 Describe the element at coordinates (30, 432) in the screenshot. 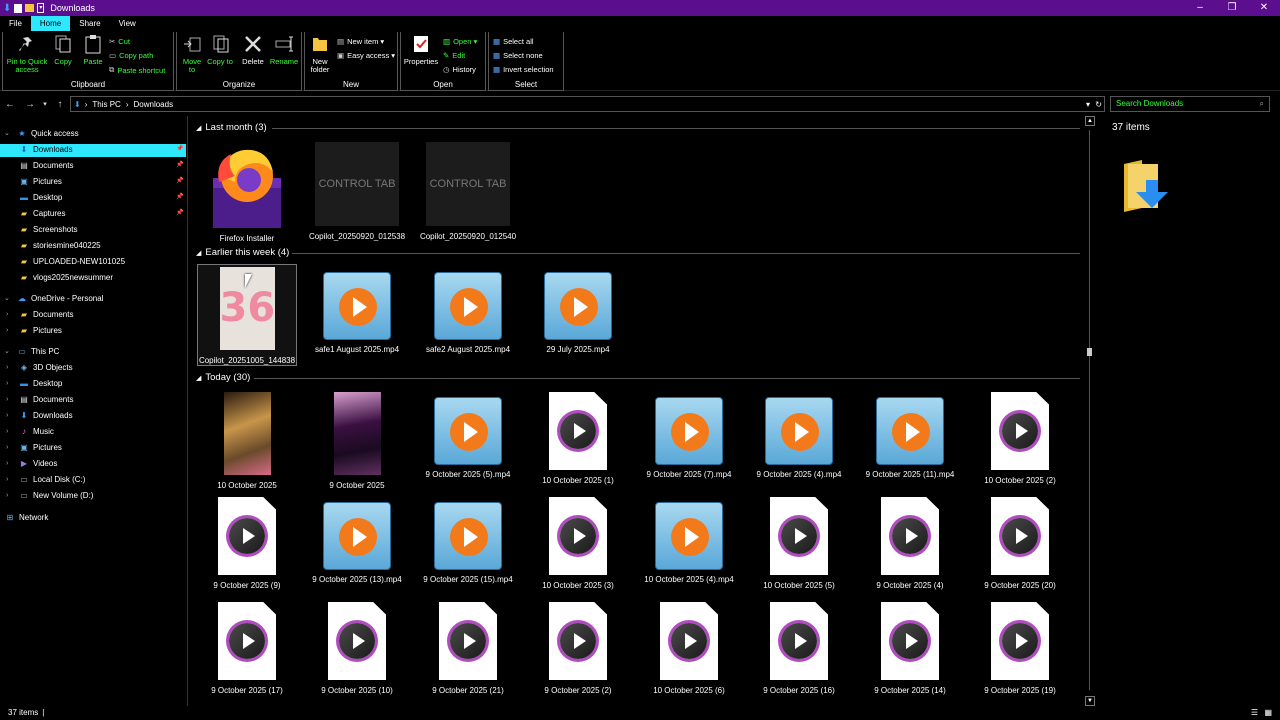

I see `nav-pc-music: › ♪ Music` at that location.